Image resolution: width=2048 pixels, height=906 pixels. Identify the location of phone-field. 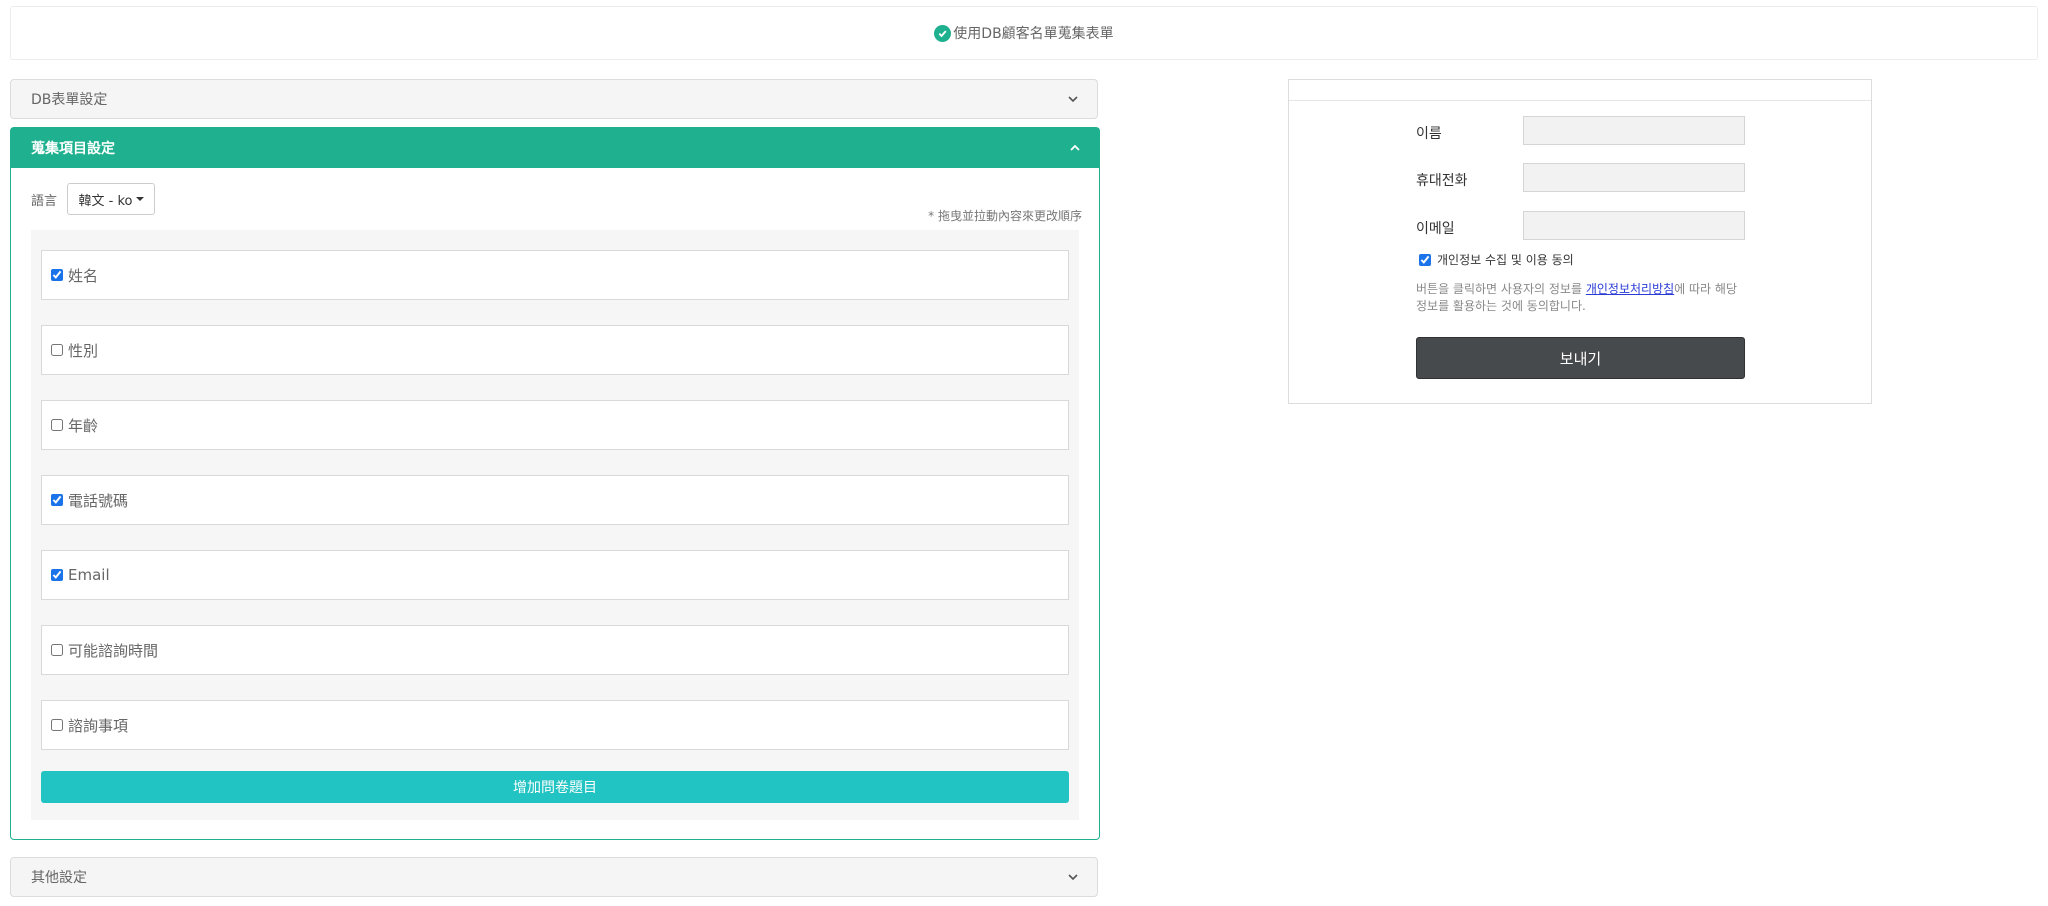
(1634, 177).